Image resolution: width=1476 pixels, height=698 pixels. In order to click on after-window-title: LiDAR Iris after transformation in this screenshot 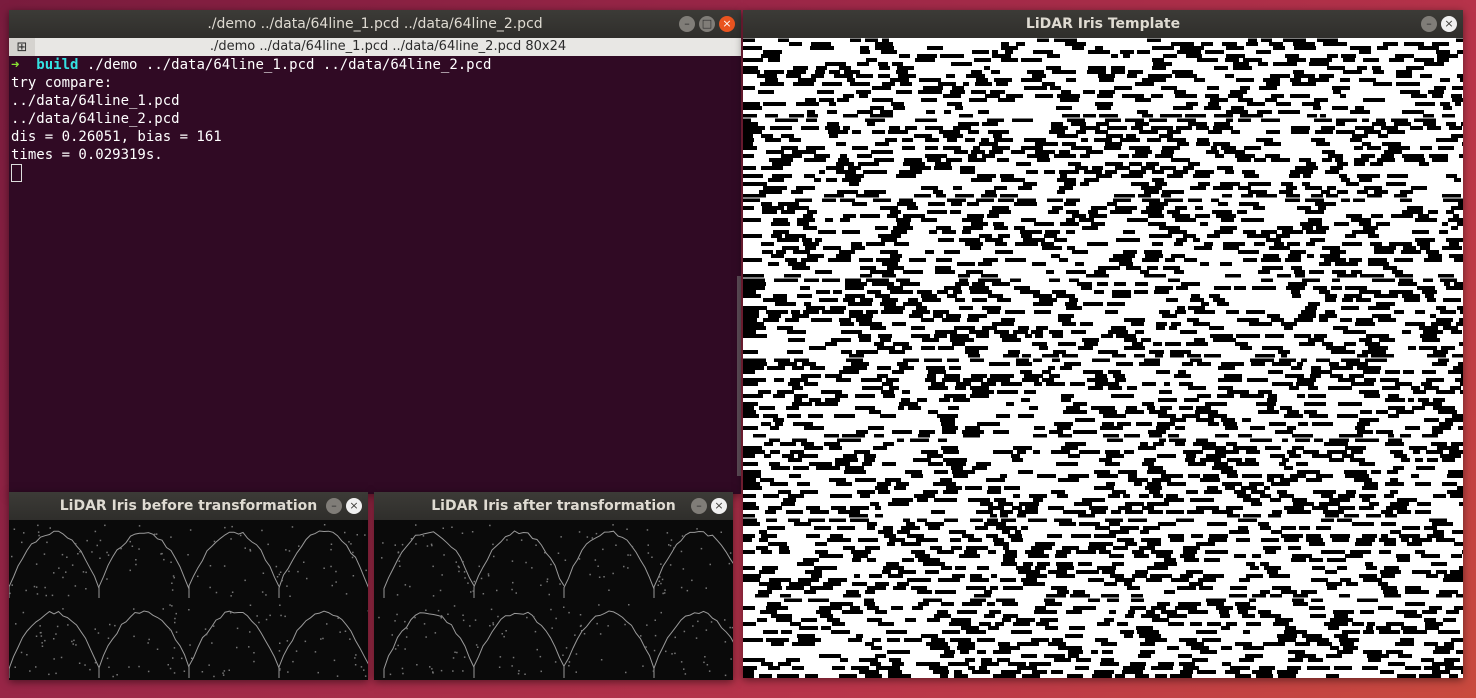, I will do `click(553, 506)`.